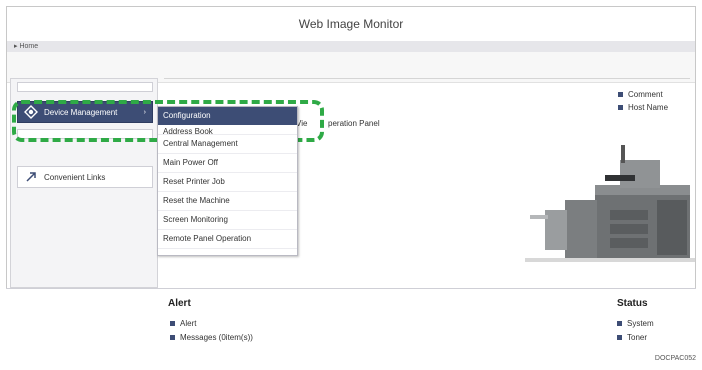 The width and height of the screenshot is (702, 370). I want to click on status-toner: Toner, so click(635, 337).